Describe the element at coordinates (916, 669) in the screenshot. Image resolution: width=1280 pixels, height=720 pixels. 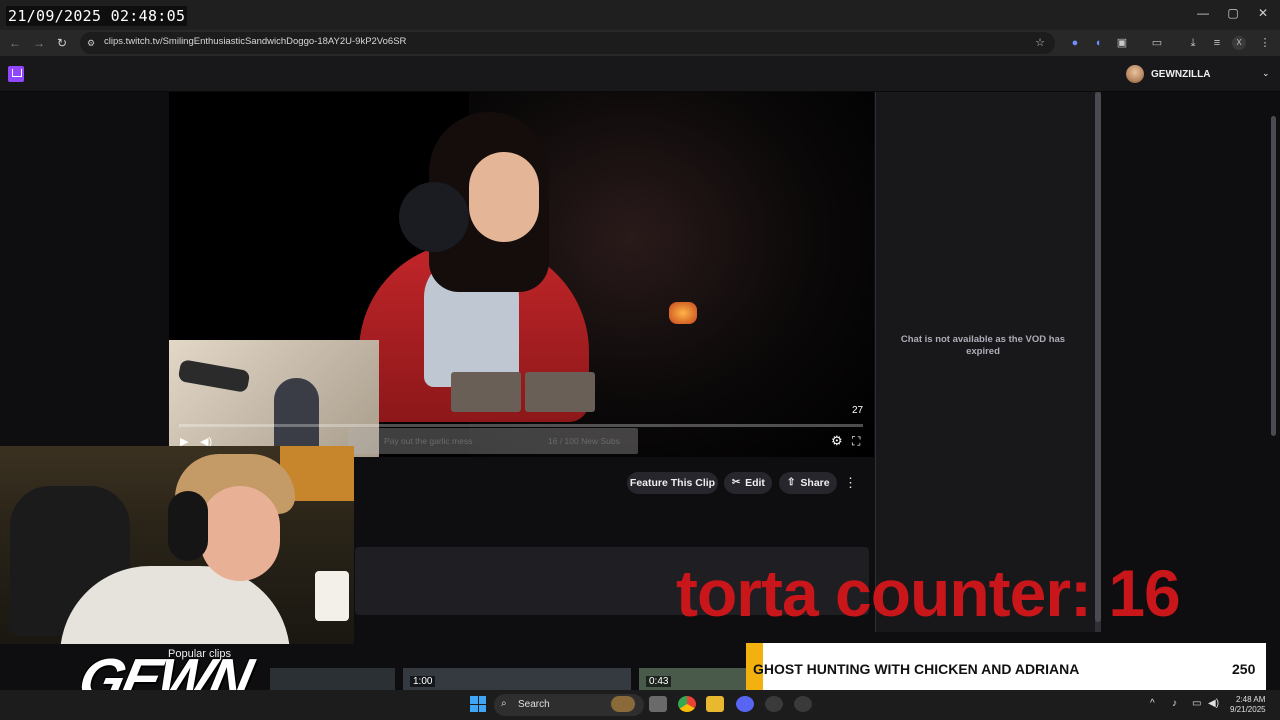
I see `banner-title: GHOST HUNTING WITH CHICKEN AND ADRIANA` at that location.